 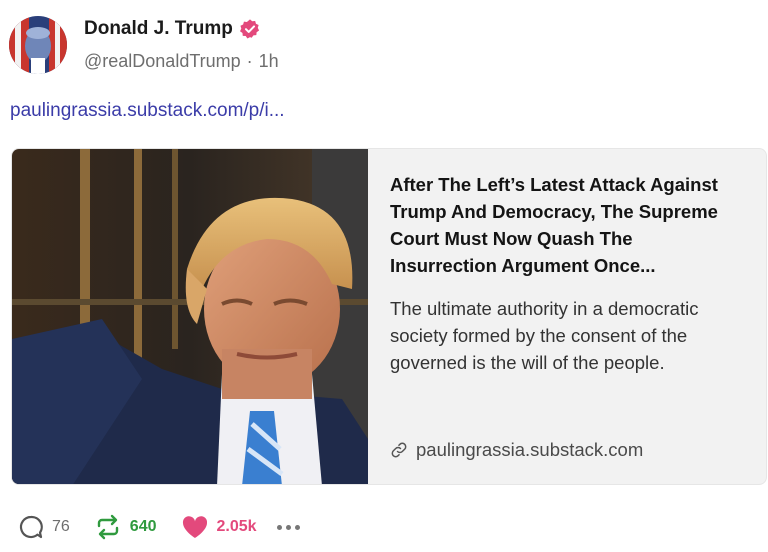 I want to click on verified-badge-icon, so click(x=249, y=29).